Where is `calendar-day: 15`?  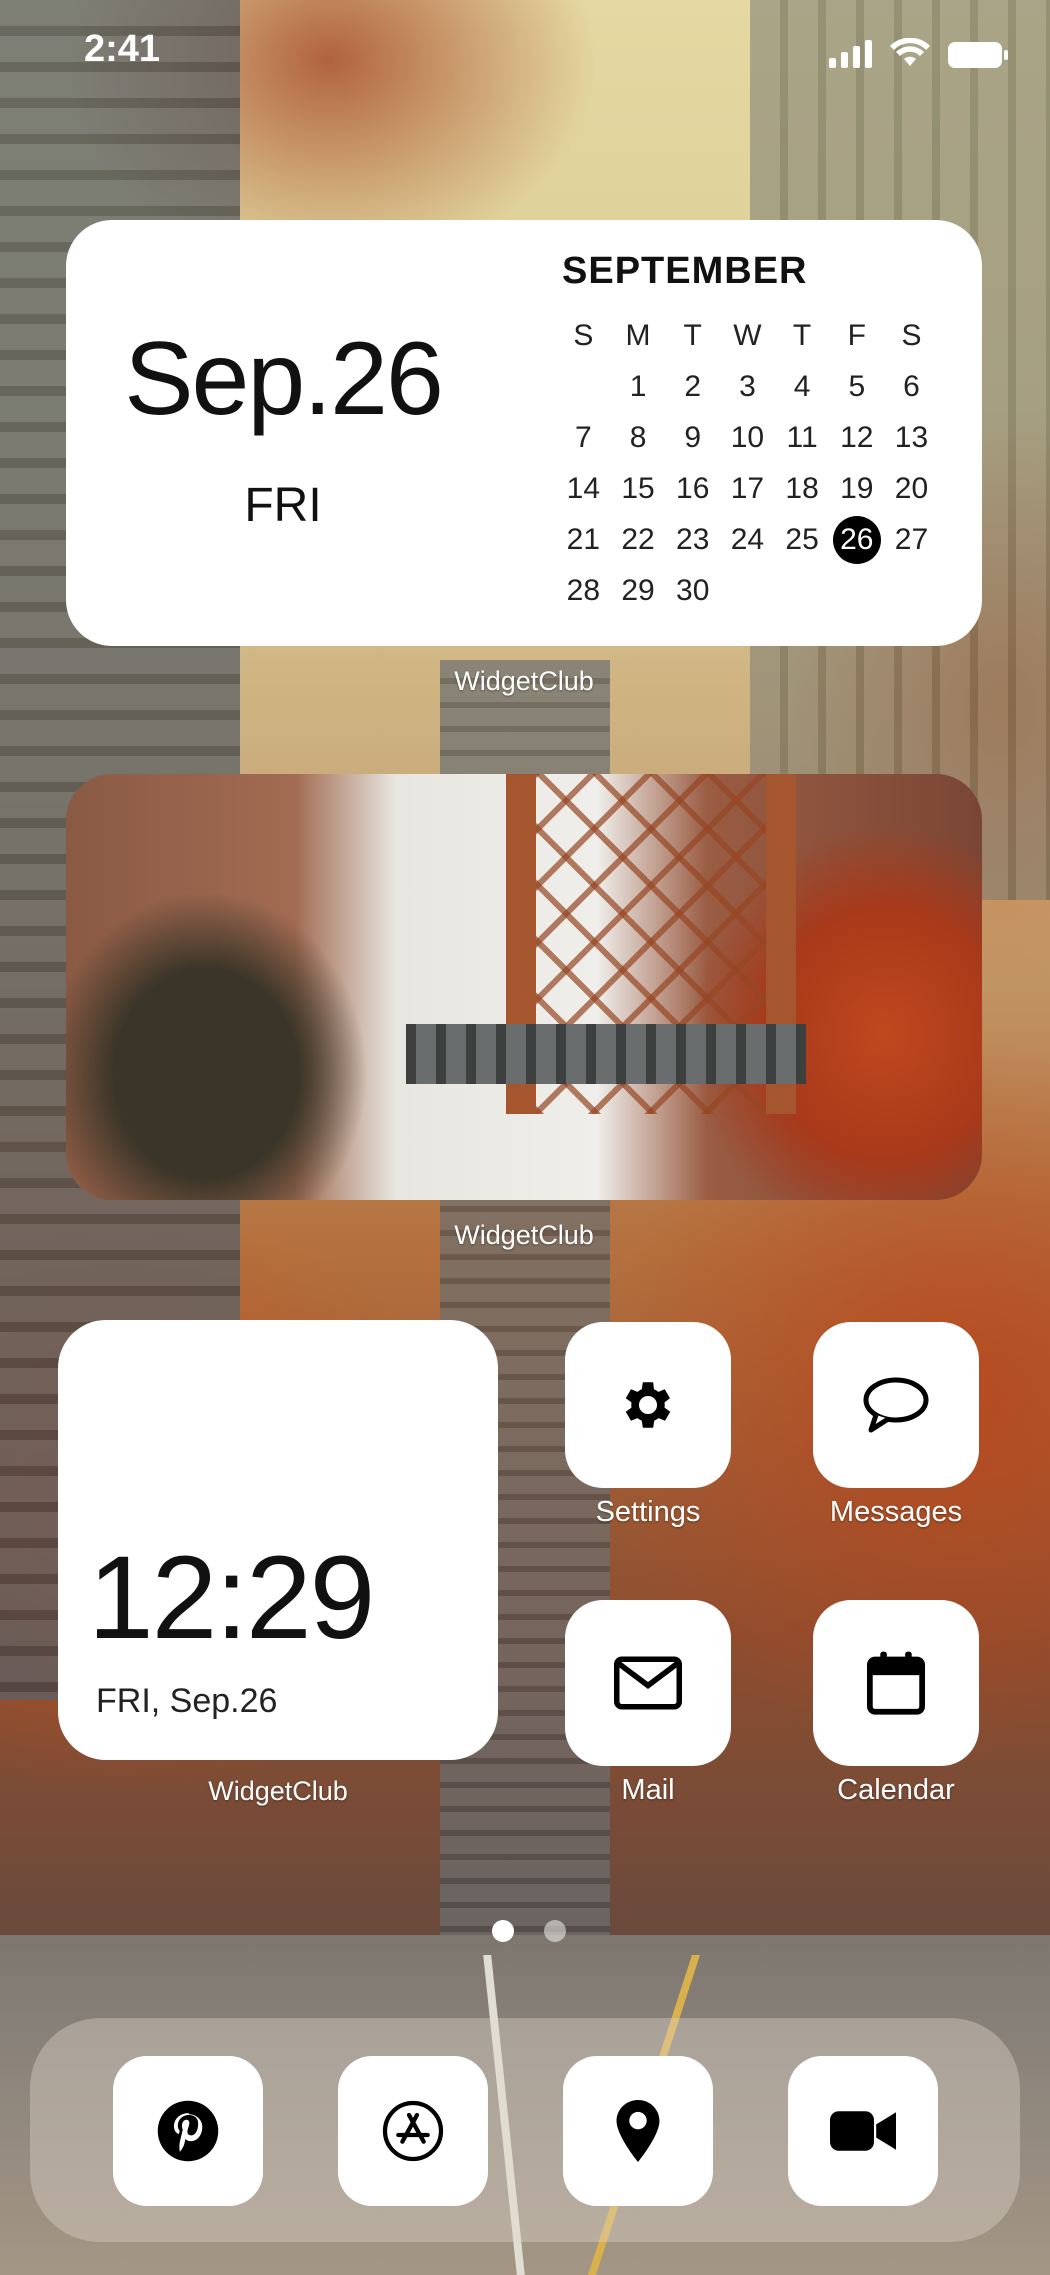
calendar-day: 15 is located at coordinates (638, 488).